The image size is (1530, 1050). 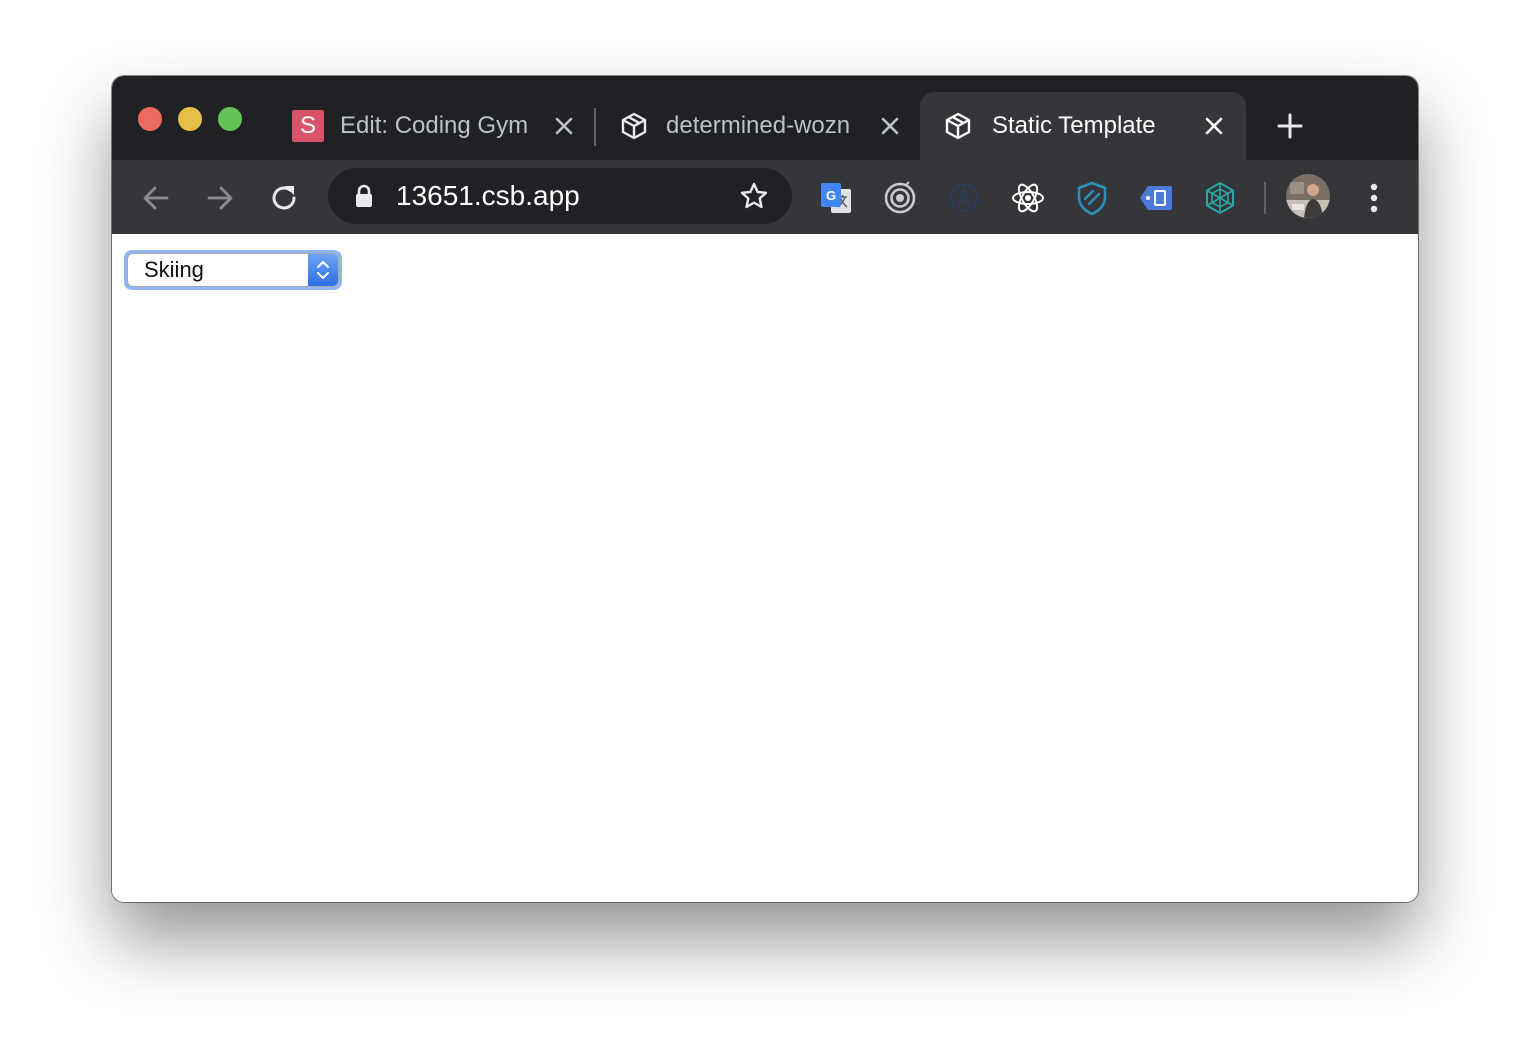 What do you see at coordinates (488, 196) in the screenshot?
I see `url-text: 13651.csb.app` at bounding box center [488, 196].